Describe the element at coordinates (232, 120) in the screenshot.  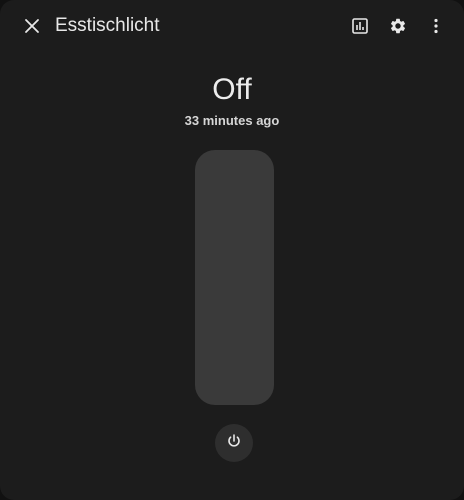
I see `last-changed: 33 minutes ago` at that location.